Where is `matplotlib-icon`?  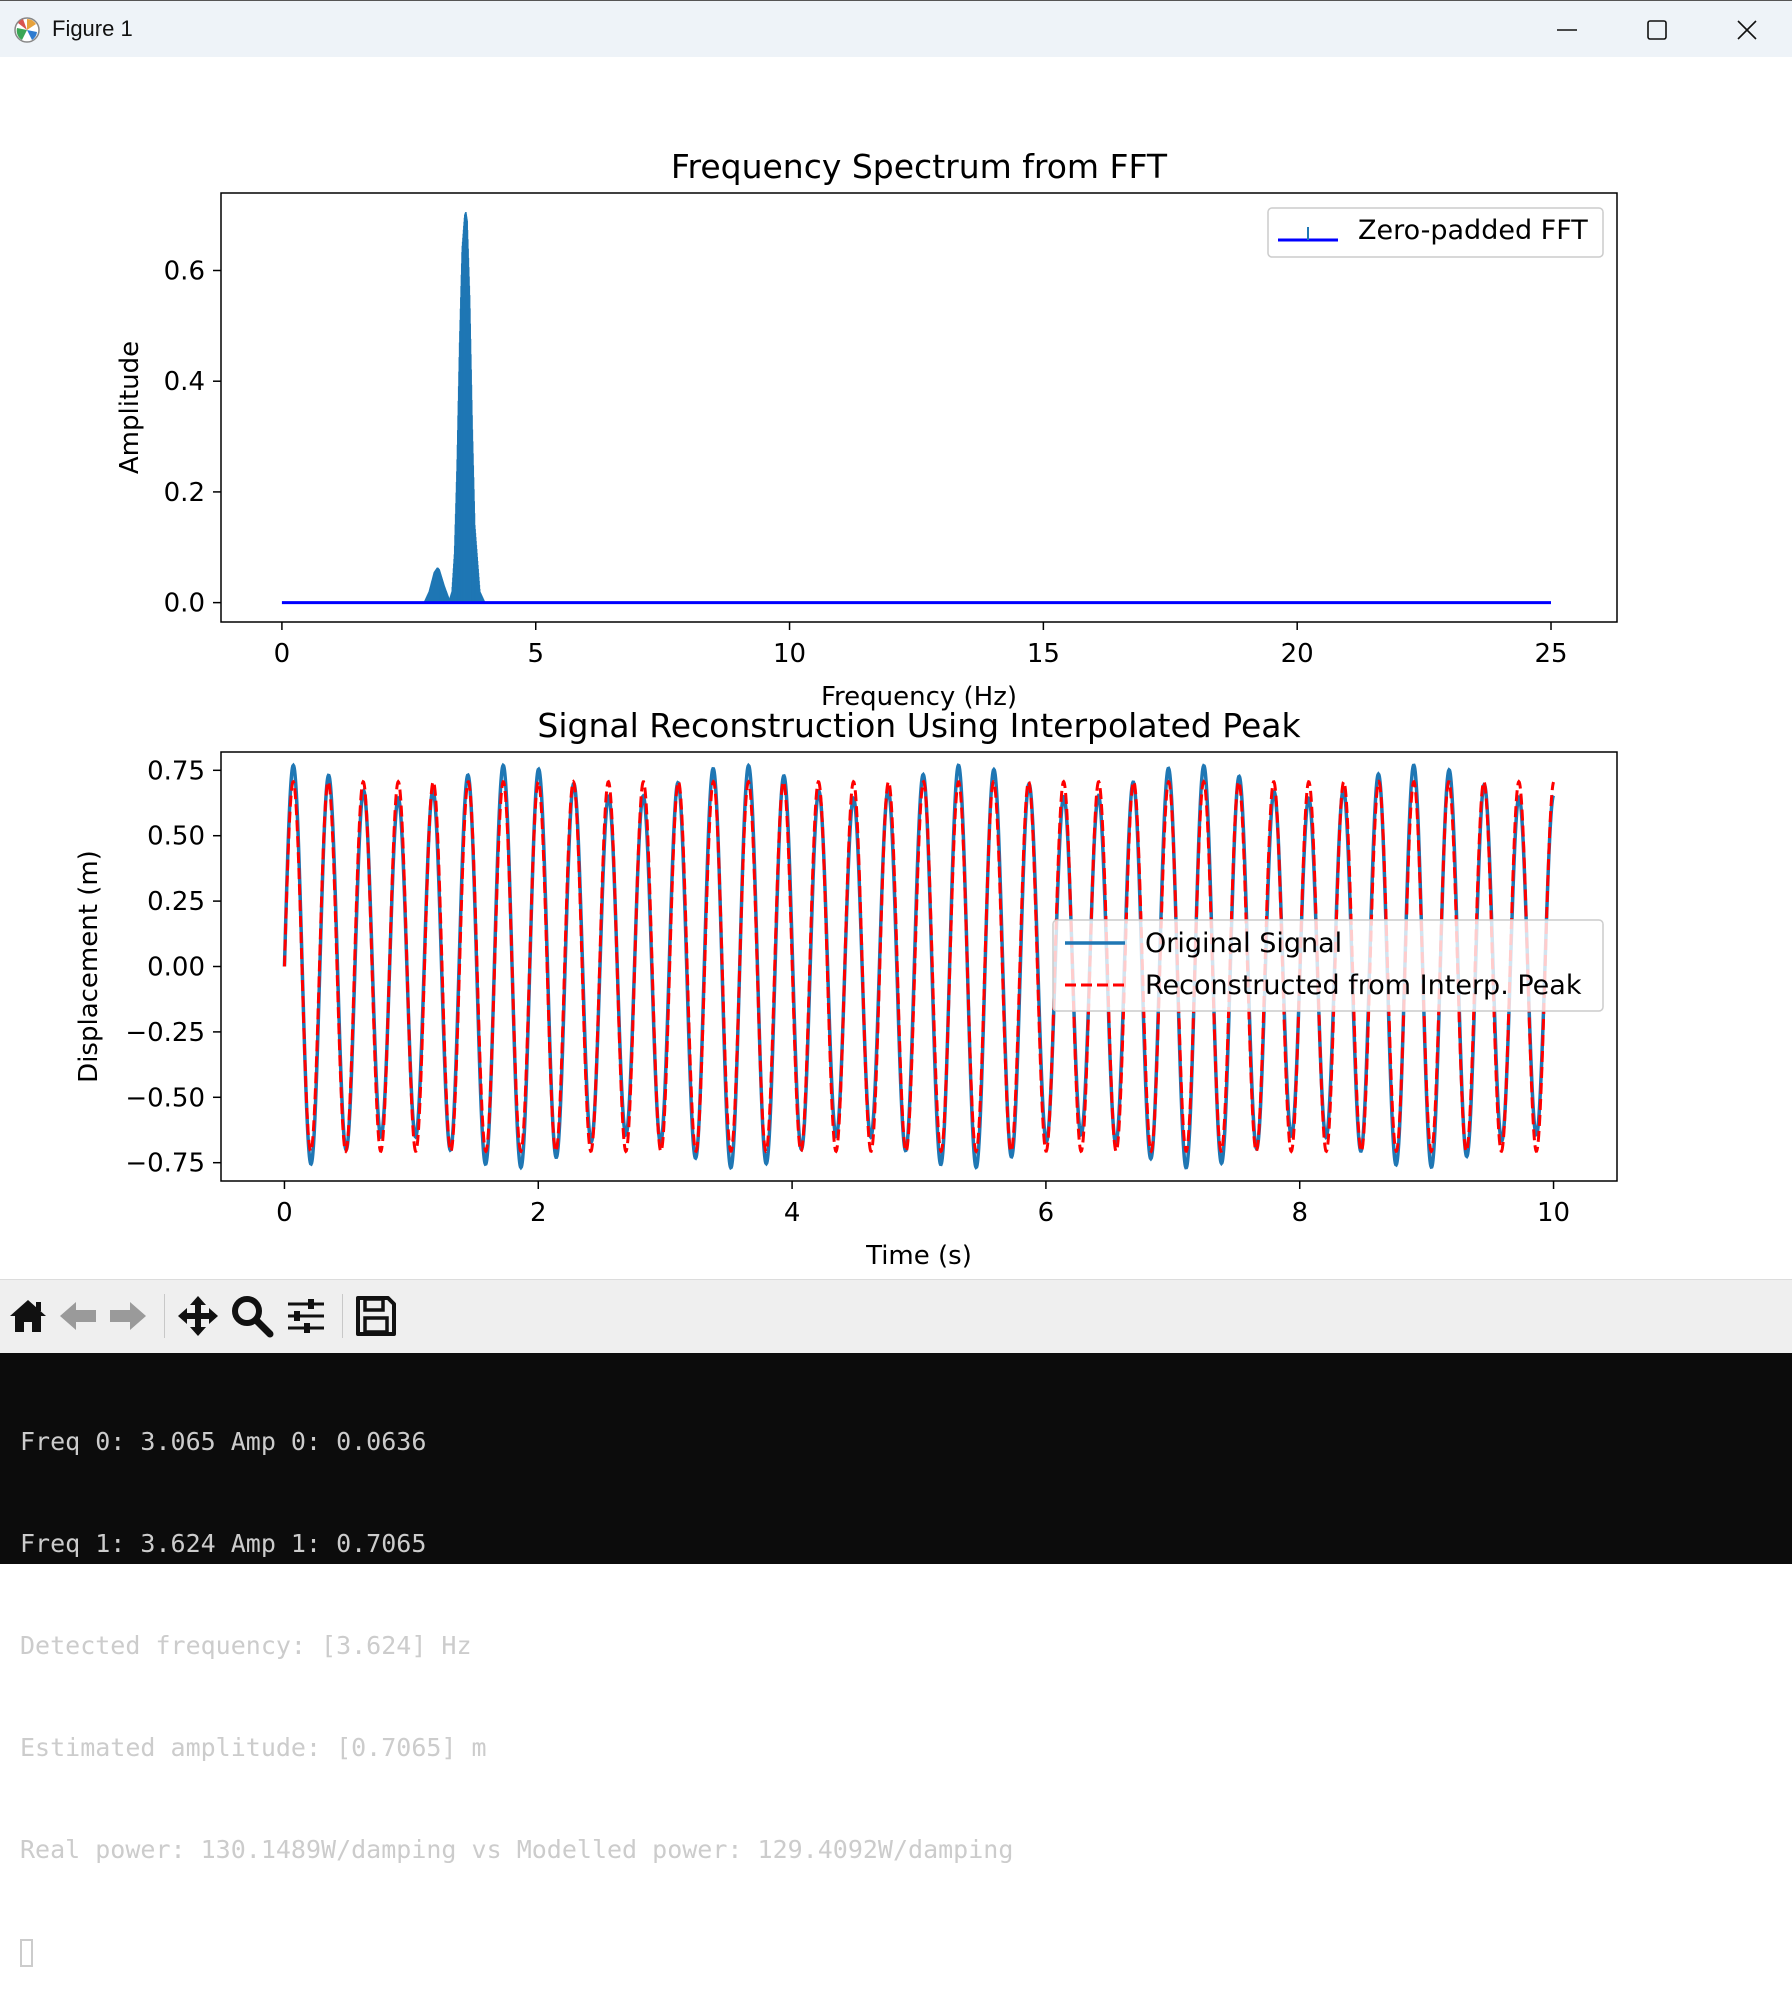
matplotlib-icon is located at coordinates (27, 30).